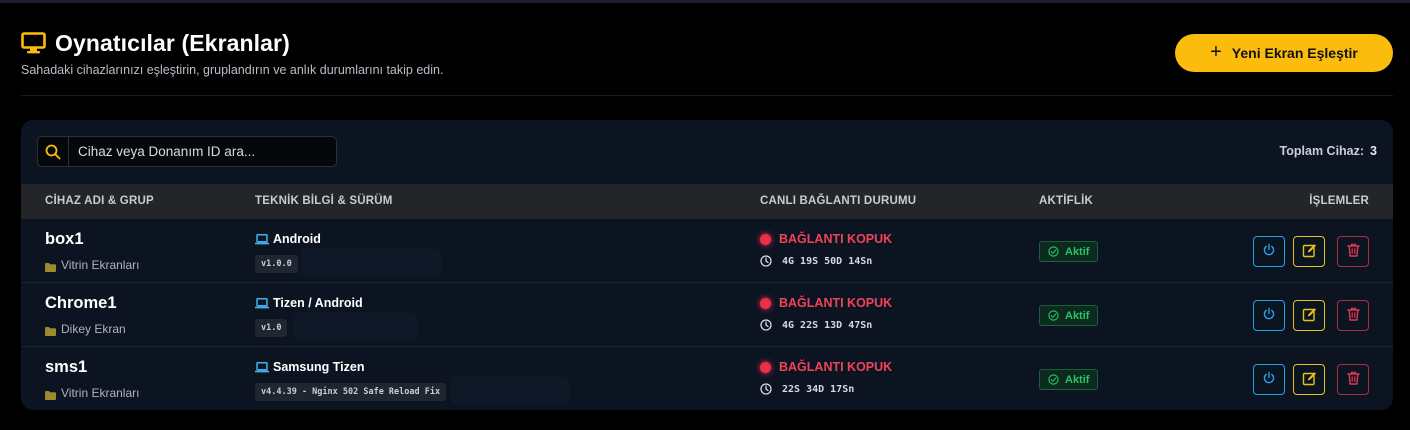 Image resolution: width=1410 pixels, height=430 pixels. Describe the element at coordinates (351, 392) in the screenshot. I see `version-badge: v4.4.39 - Nginx 502 Safe Reload Fix` at that location.